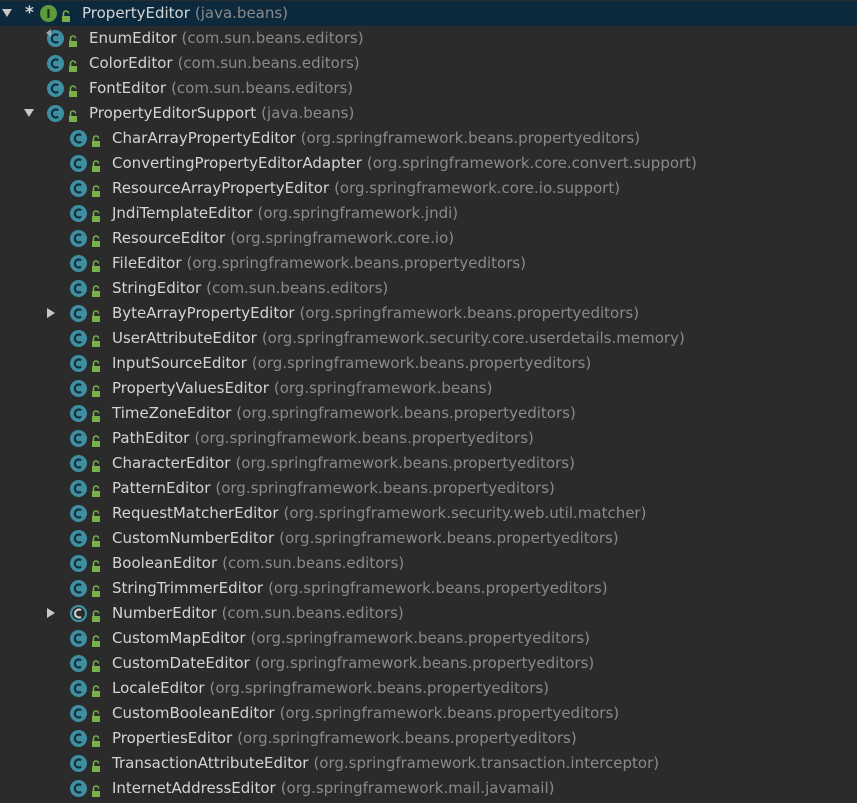 This screenshot has width=857, height=803. I want to click on tree-row-property-editor: * I PropertyEditor (java.beans), so click(428, 13).